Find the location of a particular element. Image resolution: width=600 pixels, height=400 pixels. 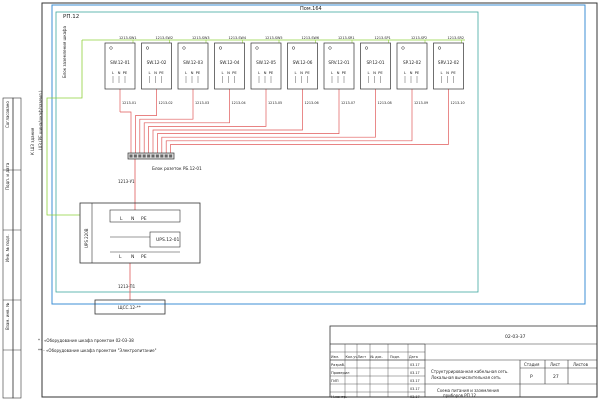

ground-cable-label: К ШЗ здания is located at coordinates (32, 141).